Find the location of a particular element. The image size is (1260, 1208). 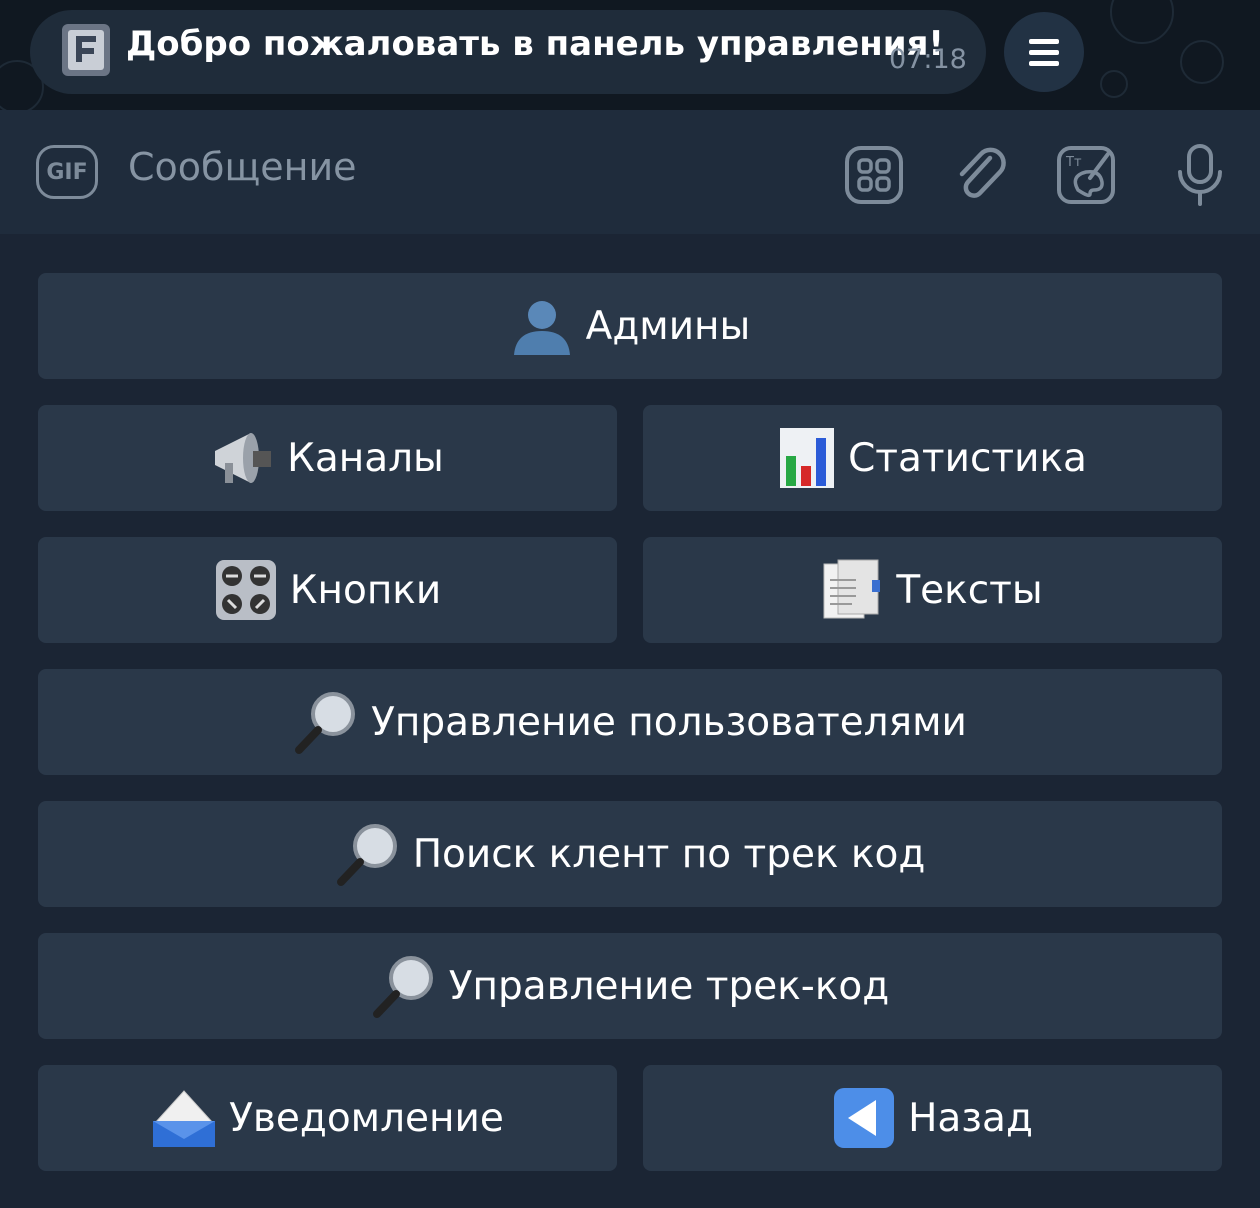

track-management-label: Управление трек-код is located at coordinates (669, 986).